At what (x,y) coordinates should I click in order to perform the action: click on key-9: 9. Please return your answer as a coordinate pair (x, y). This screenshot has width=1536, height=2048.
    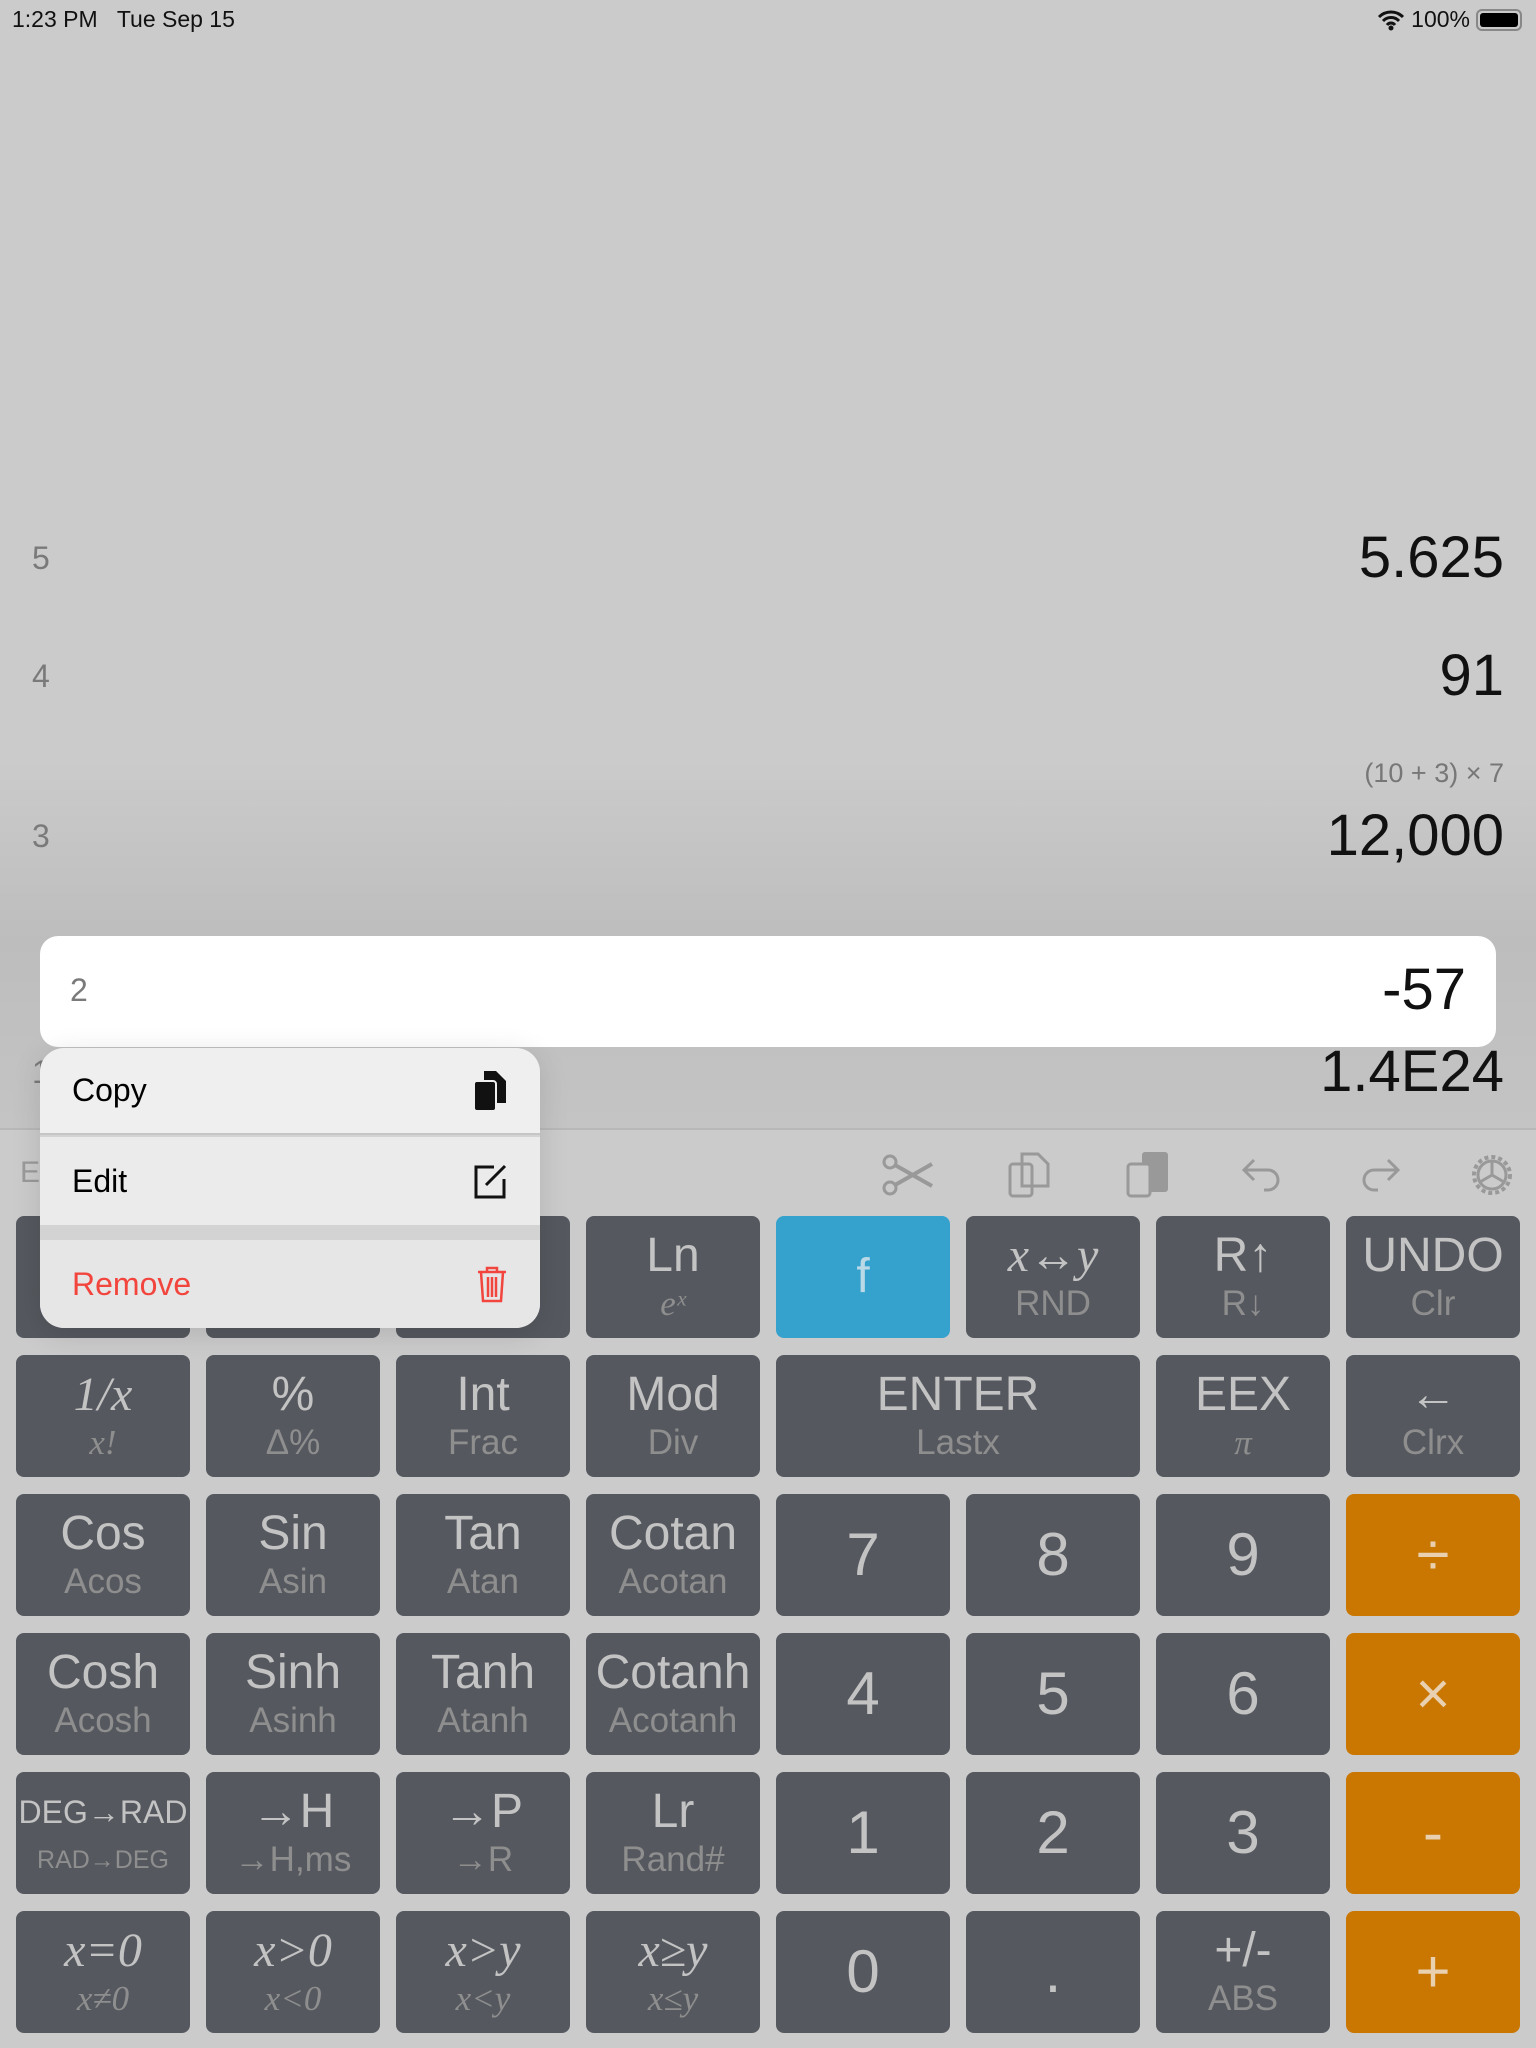
    Looking at the image, I should click on (1243, 1555).